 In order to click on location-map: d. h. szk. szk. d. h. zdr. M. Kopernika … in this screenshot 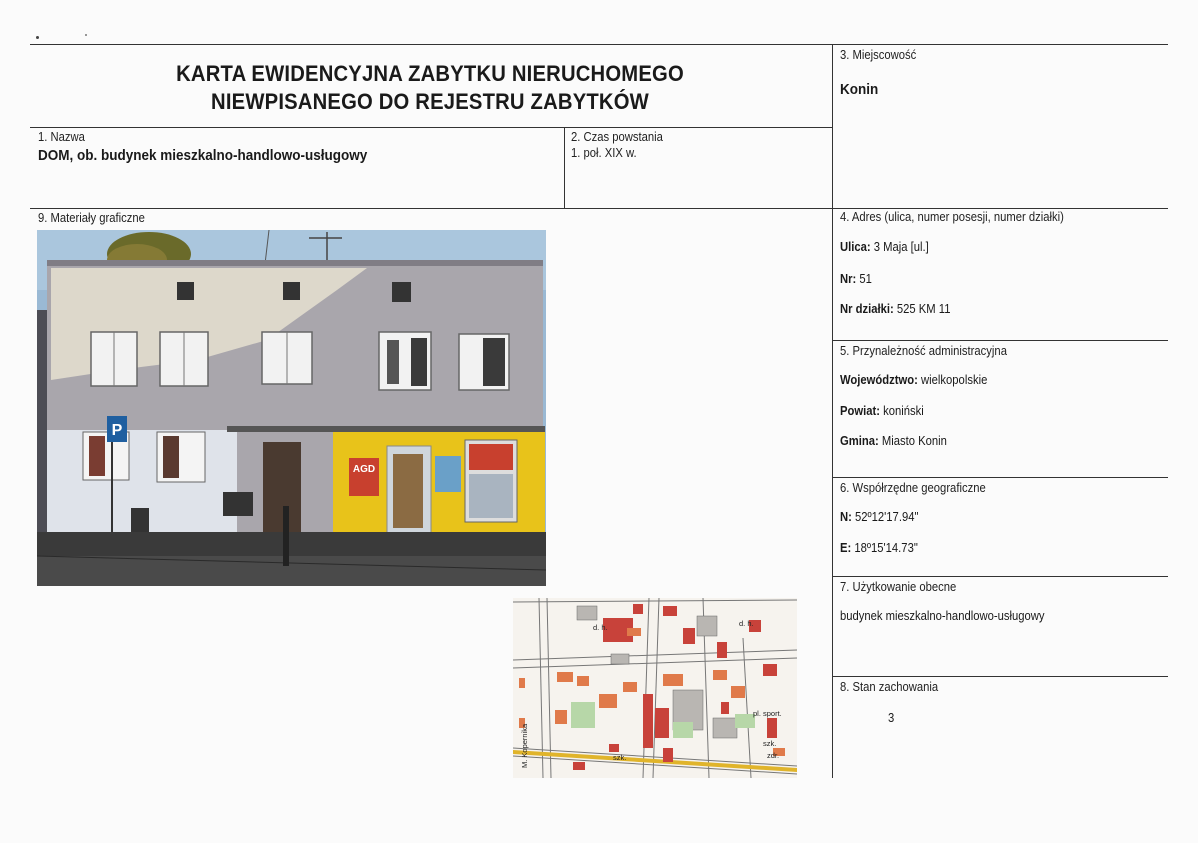, I will do `click(655, 688)`.